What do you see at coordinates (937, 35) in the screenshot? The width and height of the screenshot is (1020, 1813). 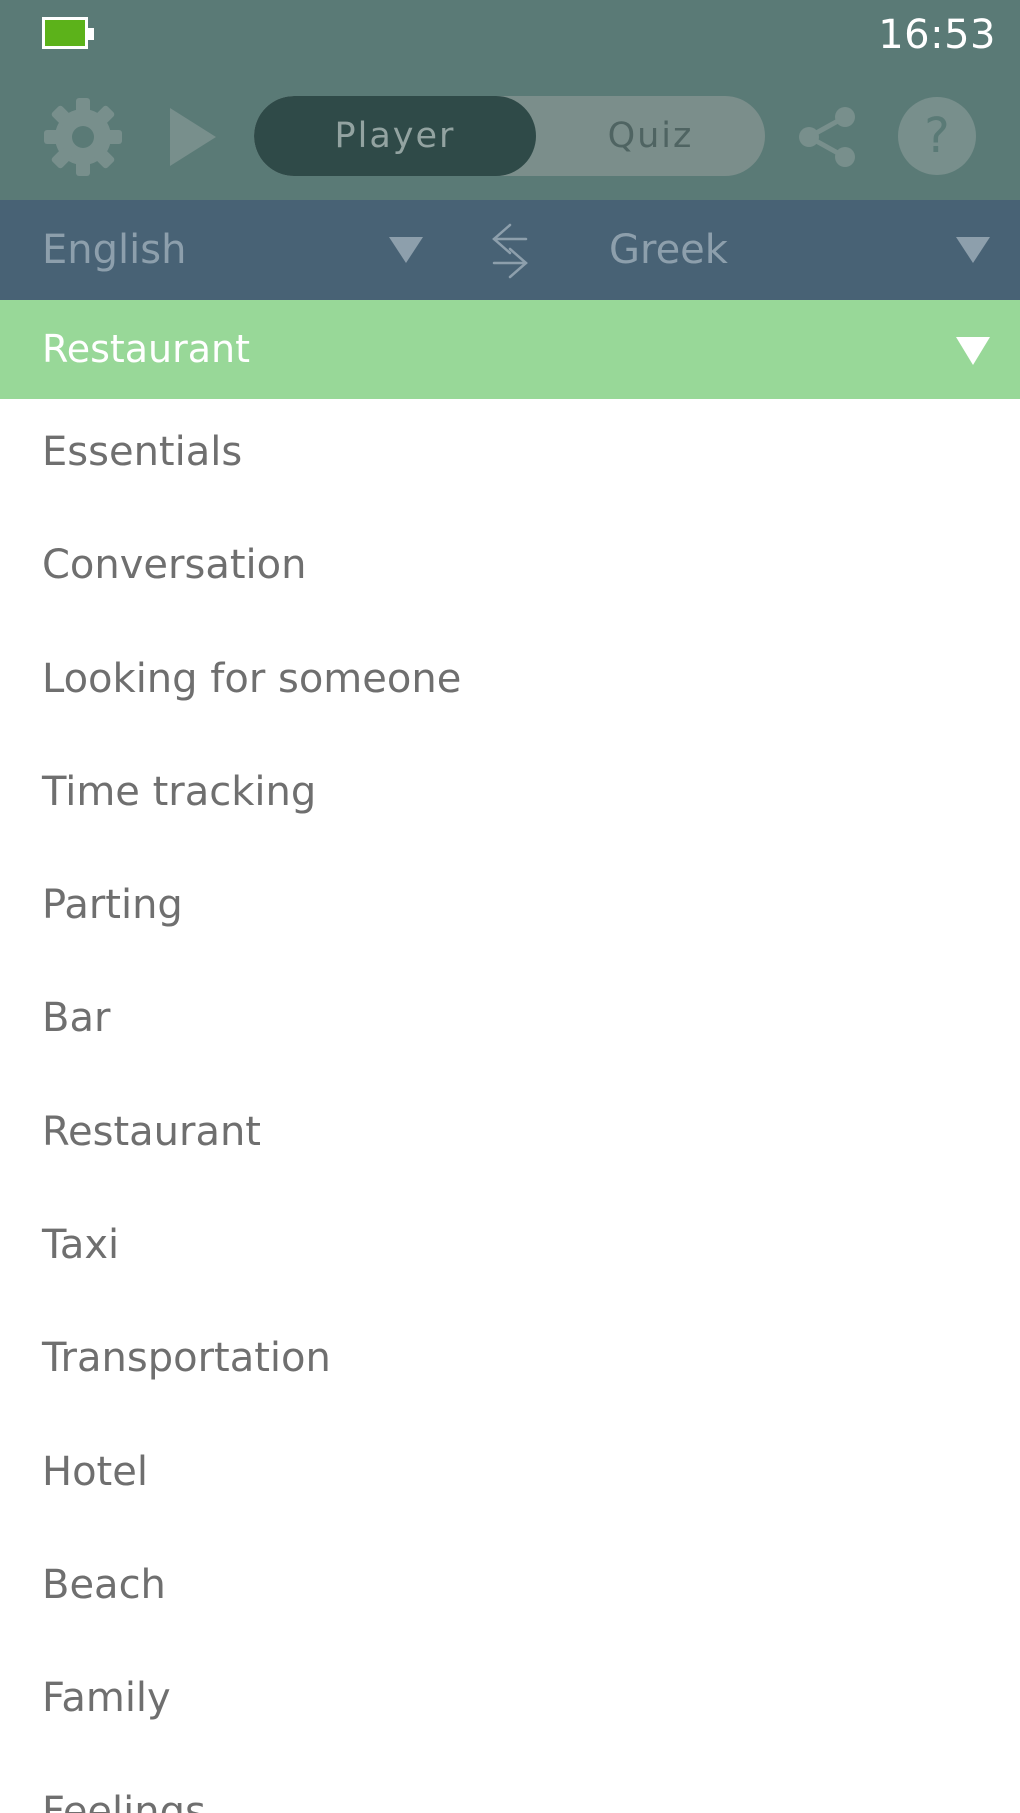 I see `status-time: 16:53` at bounding box center [937, 35].